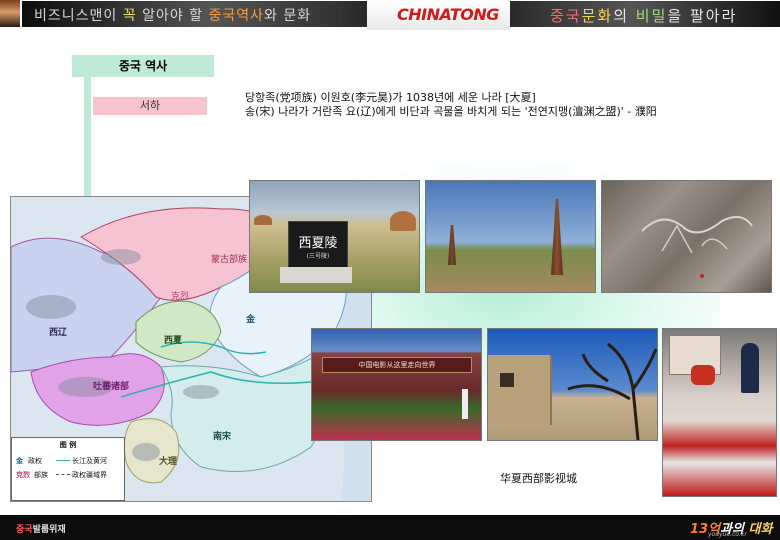 The image size is (780, 540). What do you see at coordinates (63, 460) in the screenshot?
I see `legend-river-swatch` at bounding box center [63, 460].